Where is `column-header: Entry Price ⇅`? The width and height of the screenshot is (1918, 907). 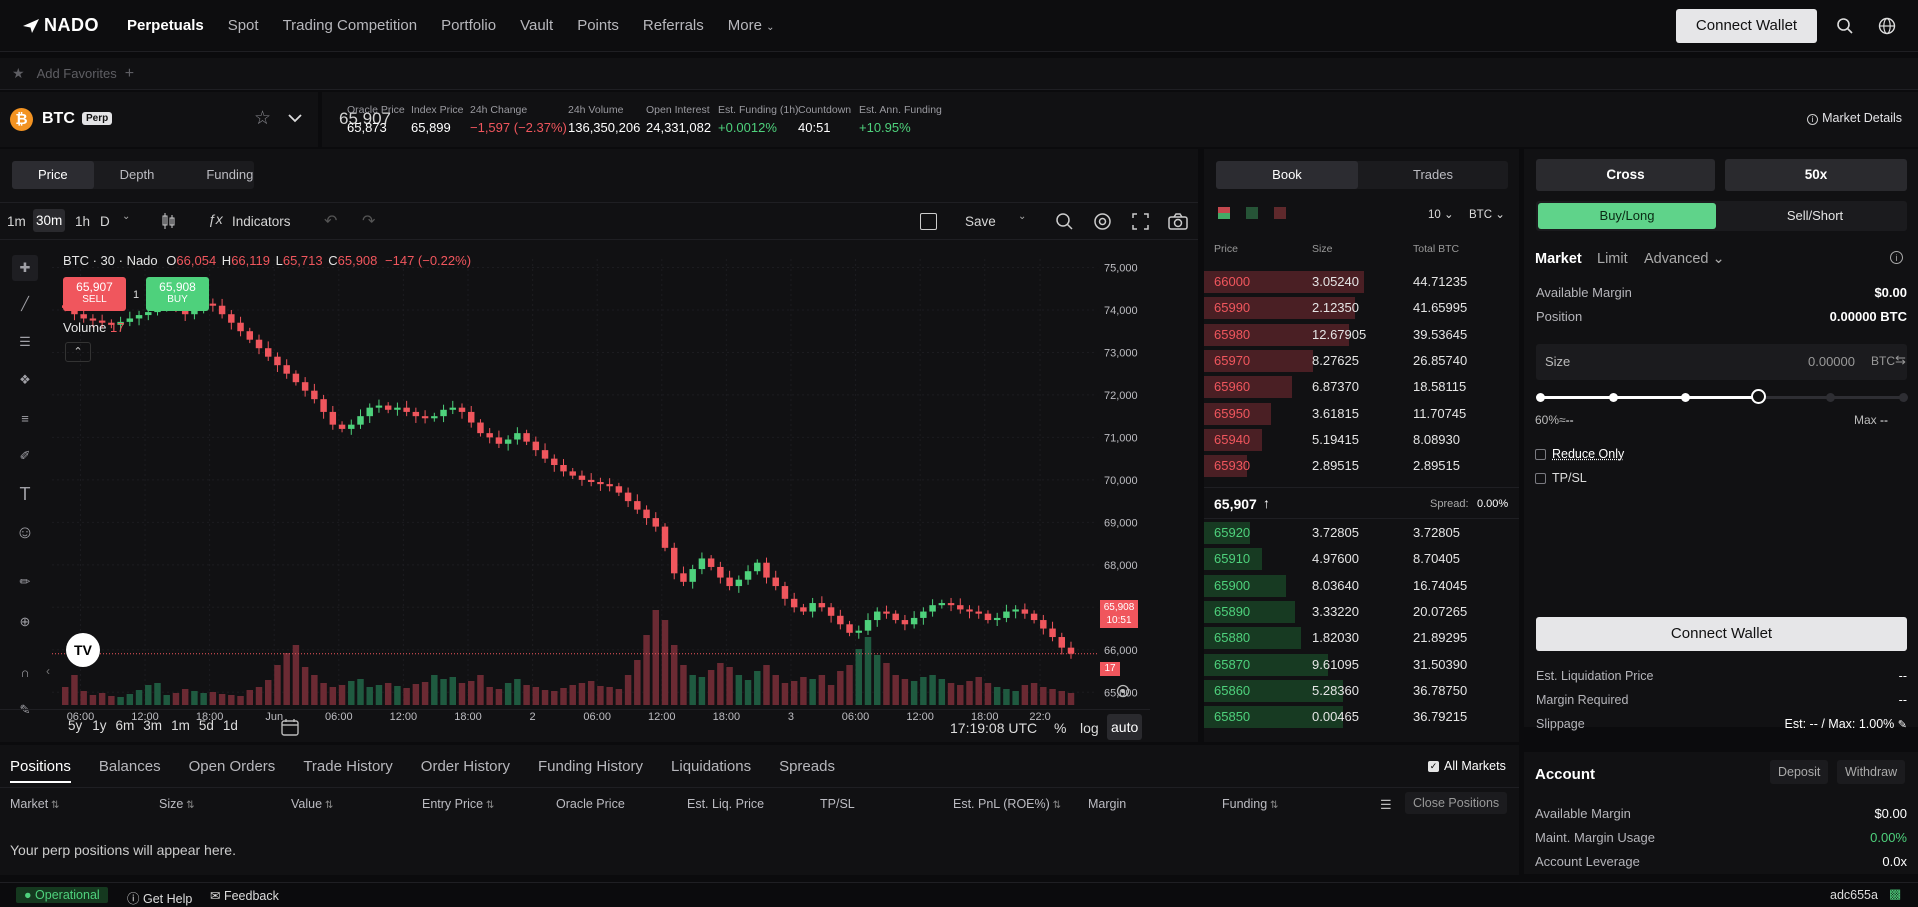
column-header: Entry Price ⇅ is located at coordinates (458, 804).